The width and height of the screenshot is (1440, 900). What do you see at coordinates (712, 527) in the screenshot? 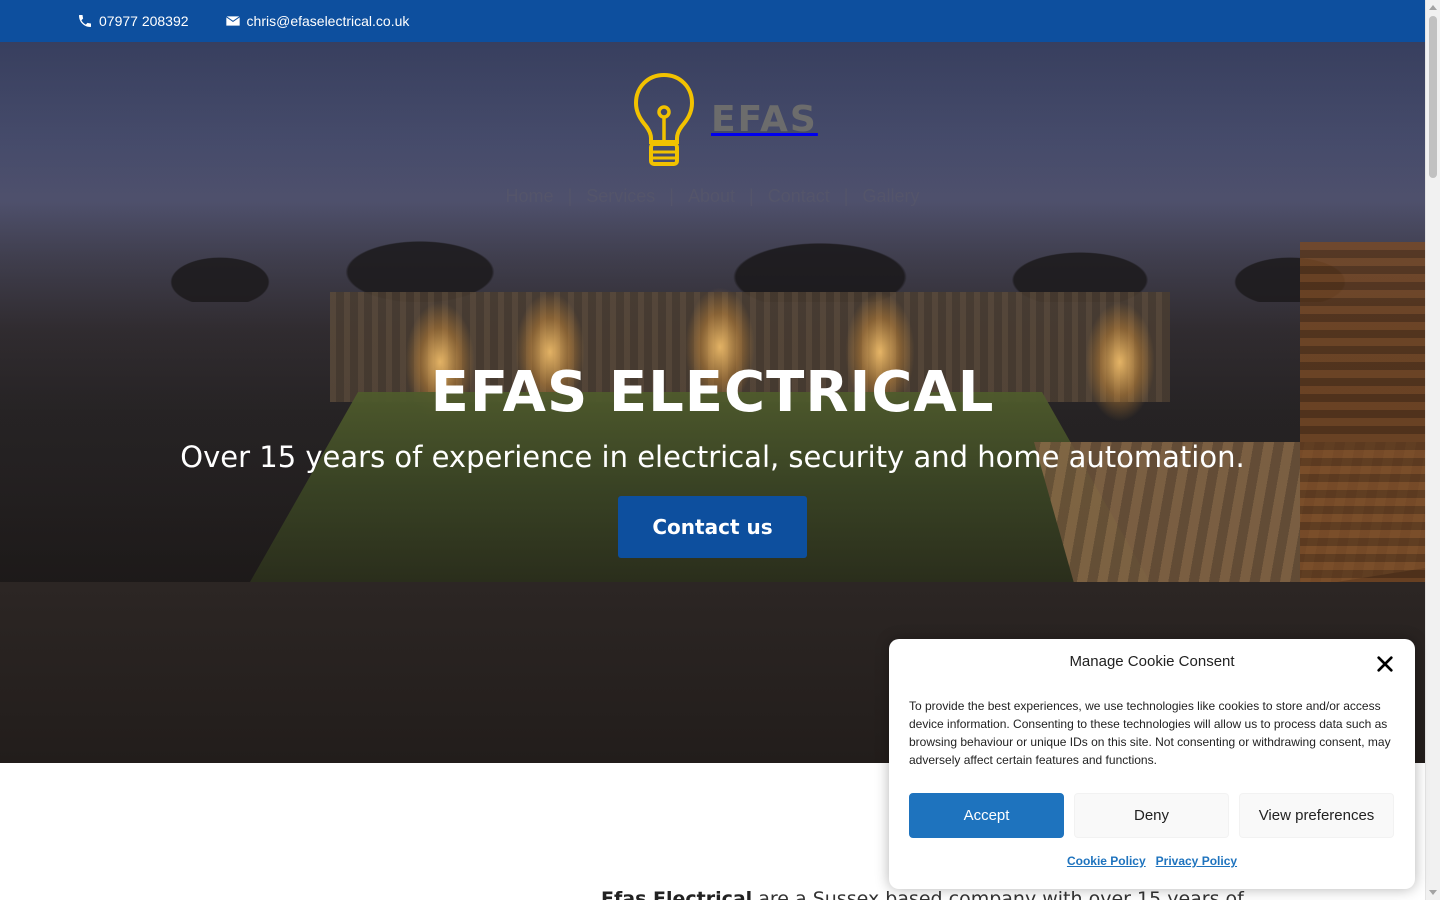
I see `contact-us-button: Contact us` at bounding box center [712, 527].